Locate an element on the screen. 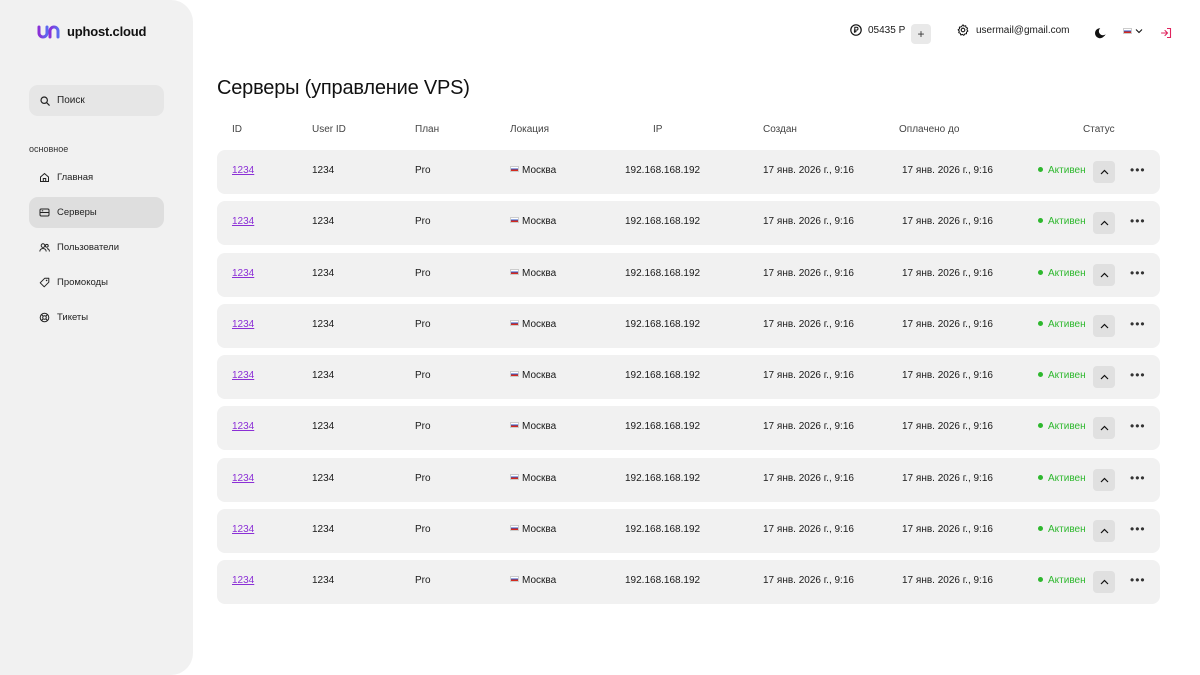  sidebar-item-users: Пользователи is located at coordinates (96, 247).